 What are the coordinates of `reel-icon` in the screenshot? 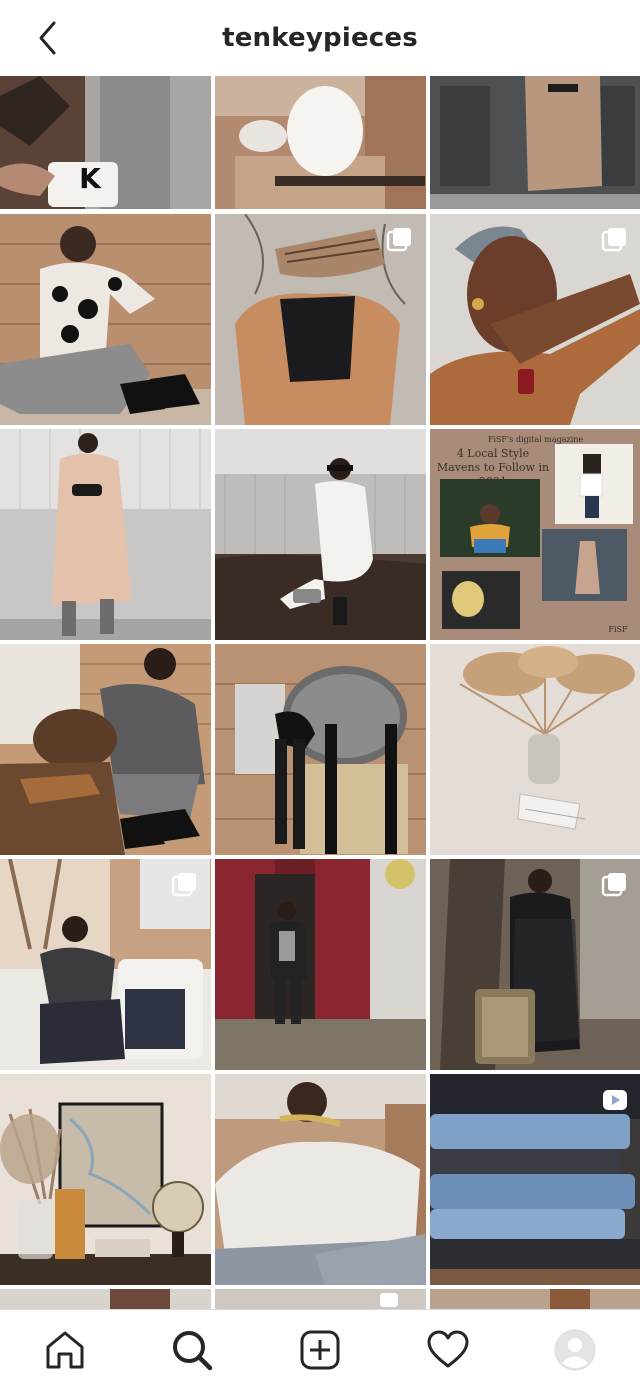 It's located at (615, 1100).